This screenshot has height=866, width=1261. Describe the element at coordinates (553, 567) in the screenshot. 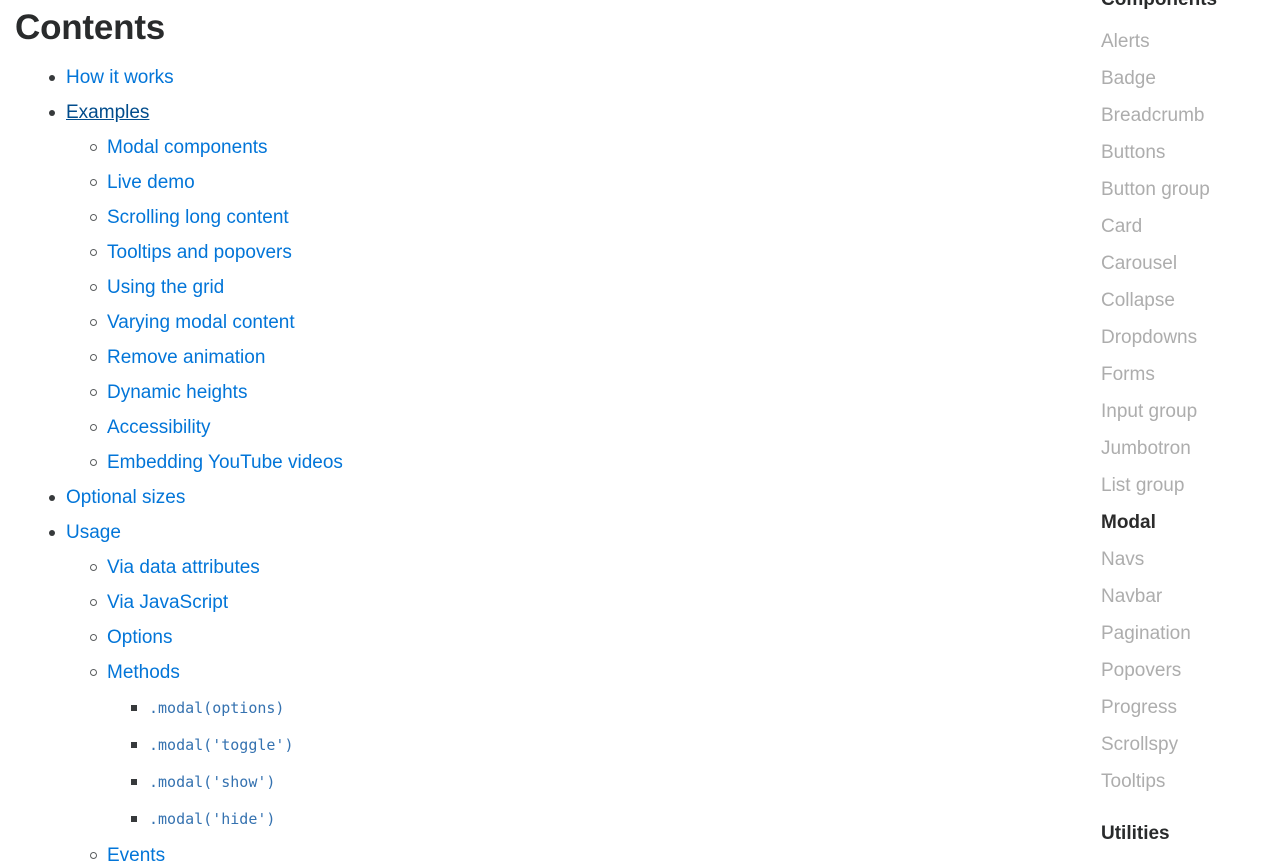

I see `toc-item: Via data attributes` at that location.